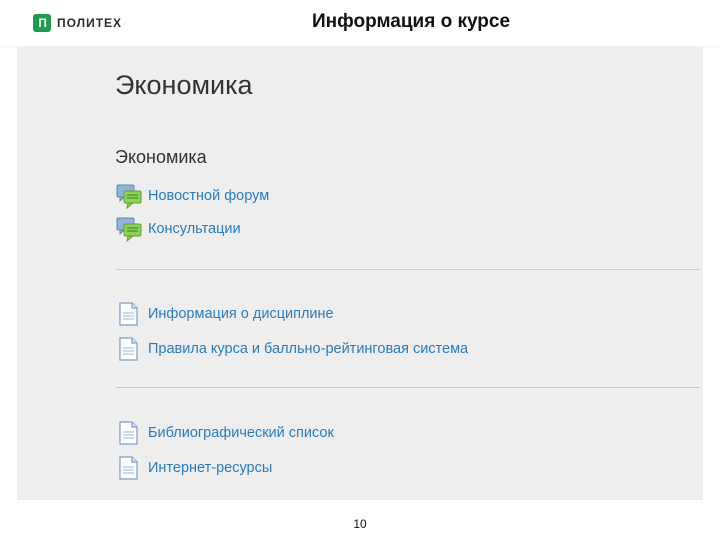  I want to click on activity-discipline-info: Информация о дисциплине, so click(225, 314).